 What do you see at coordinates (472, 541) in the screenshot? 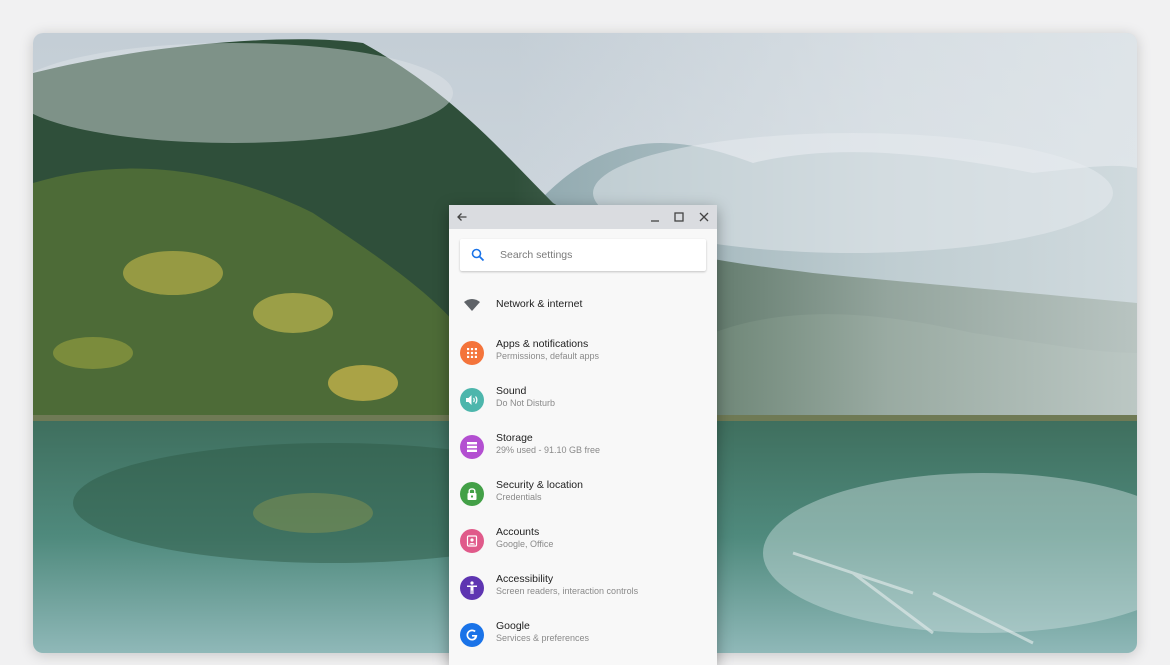
I see `account-icon` at bounding box center [472, 541].